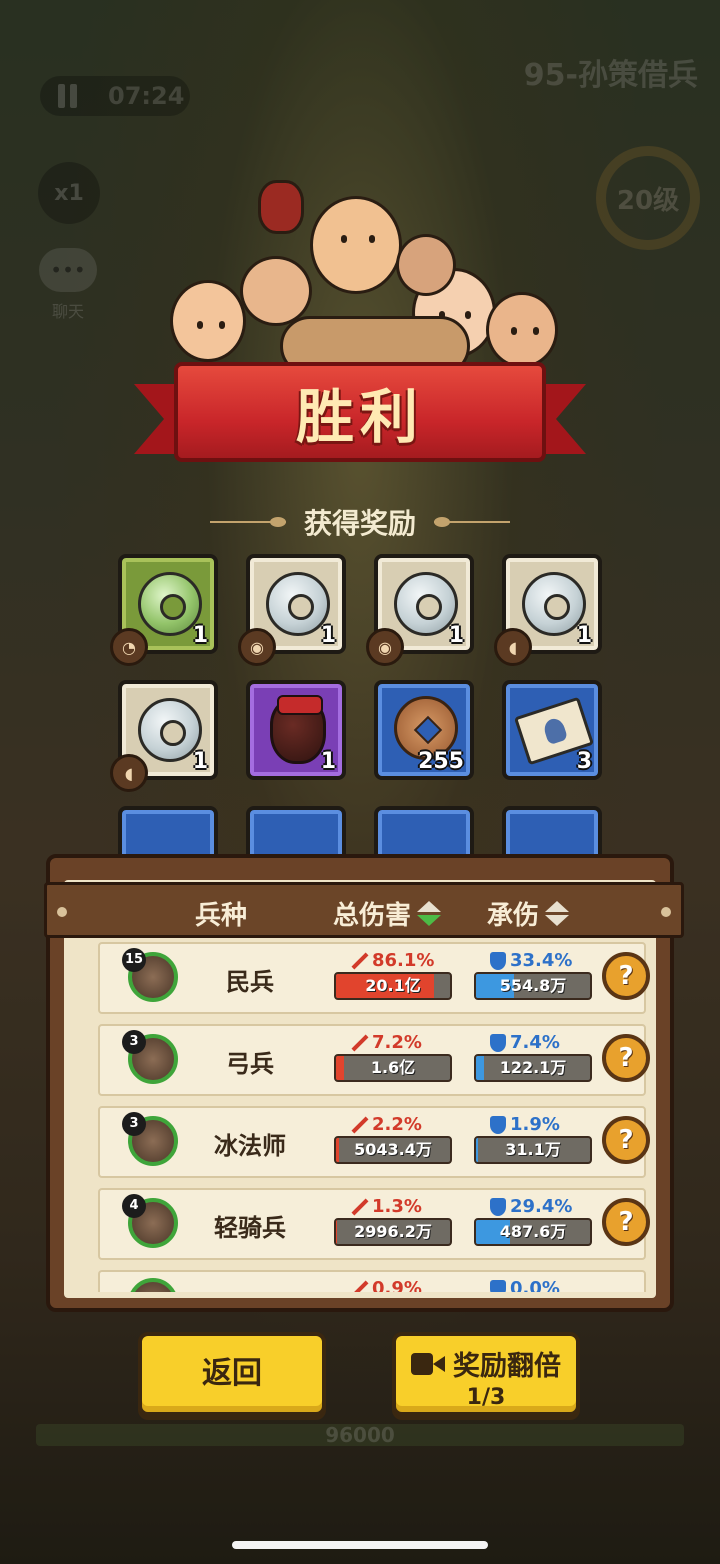  Describe the element at coordinates (428, 1364) in the screenshot. I see `video-camera-icon` at that location.